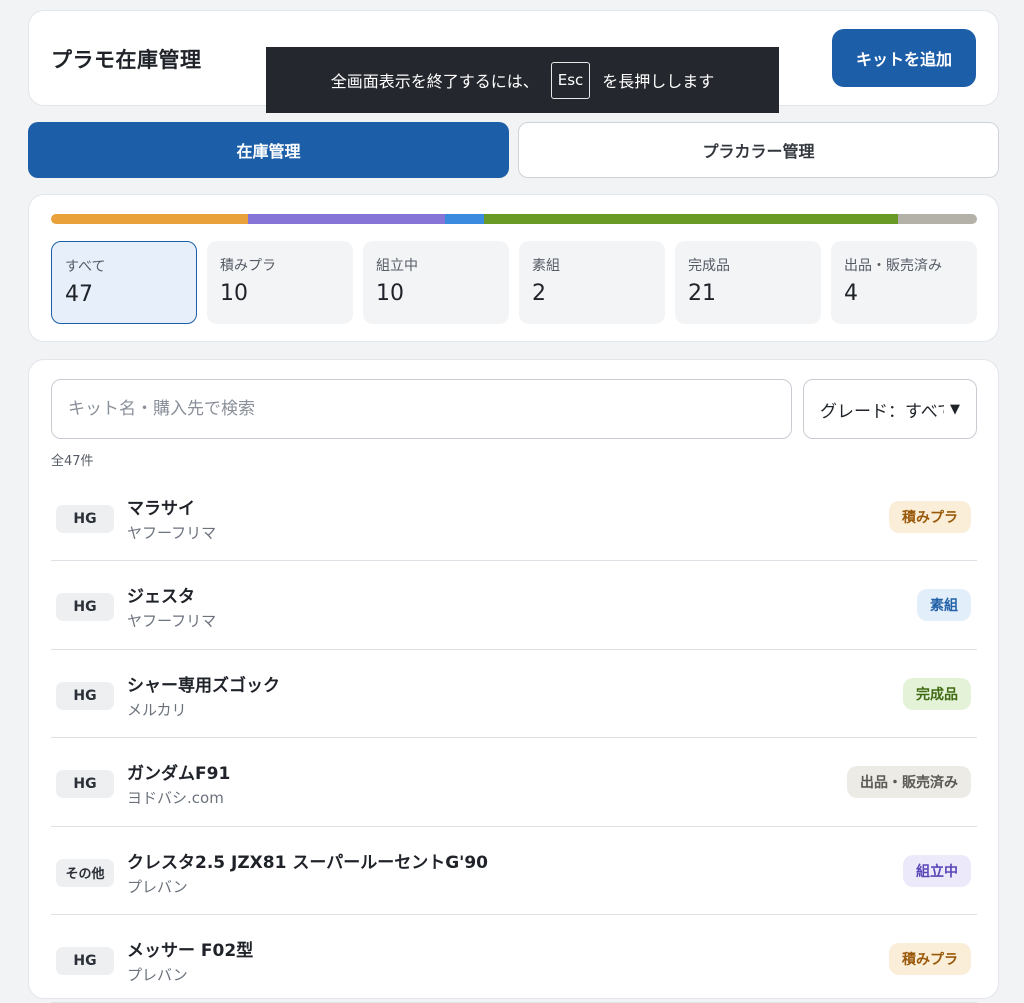  I want to click on result-count: 全47件, so click(72, 461).